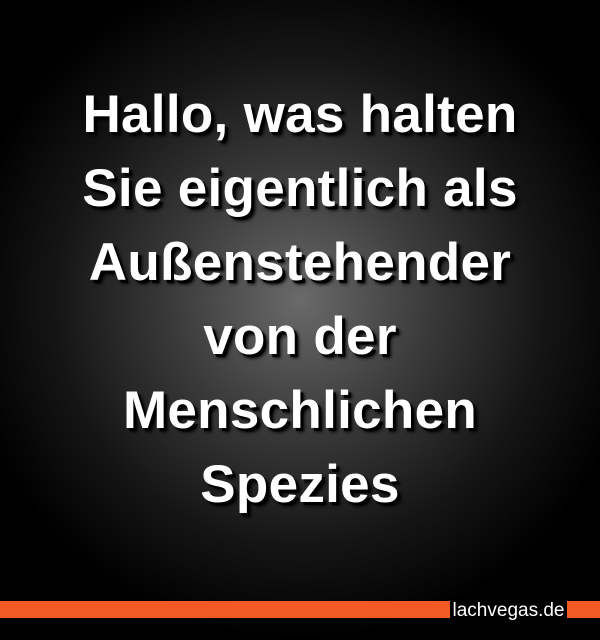  What do you see at coordinates (300, 410) in the screenshot?
I see `quote-line: Menschlichen` at bounding box center [300, 410].